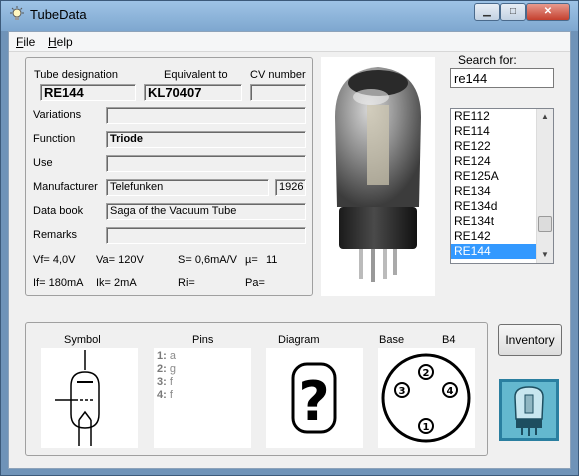  What do you see at coordinates (255, 283) in the screenshot?
I see `spec-pa: Pa=` at bounding box center [255, 283].